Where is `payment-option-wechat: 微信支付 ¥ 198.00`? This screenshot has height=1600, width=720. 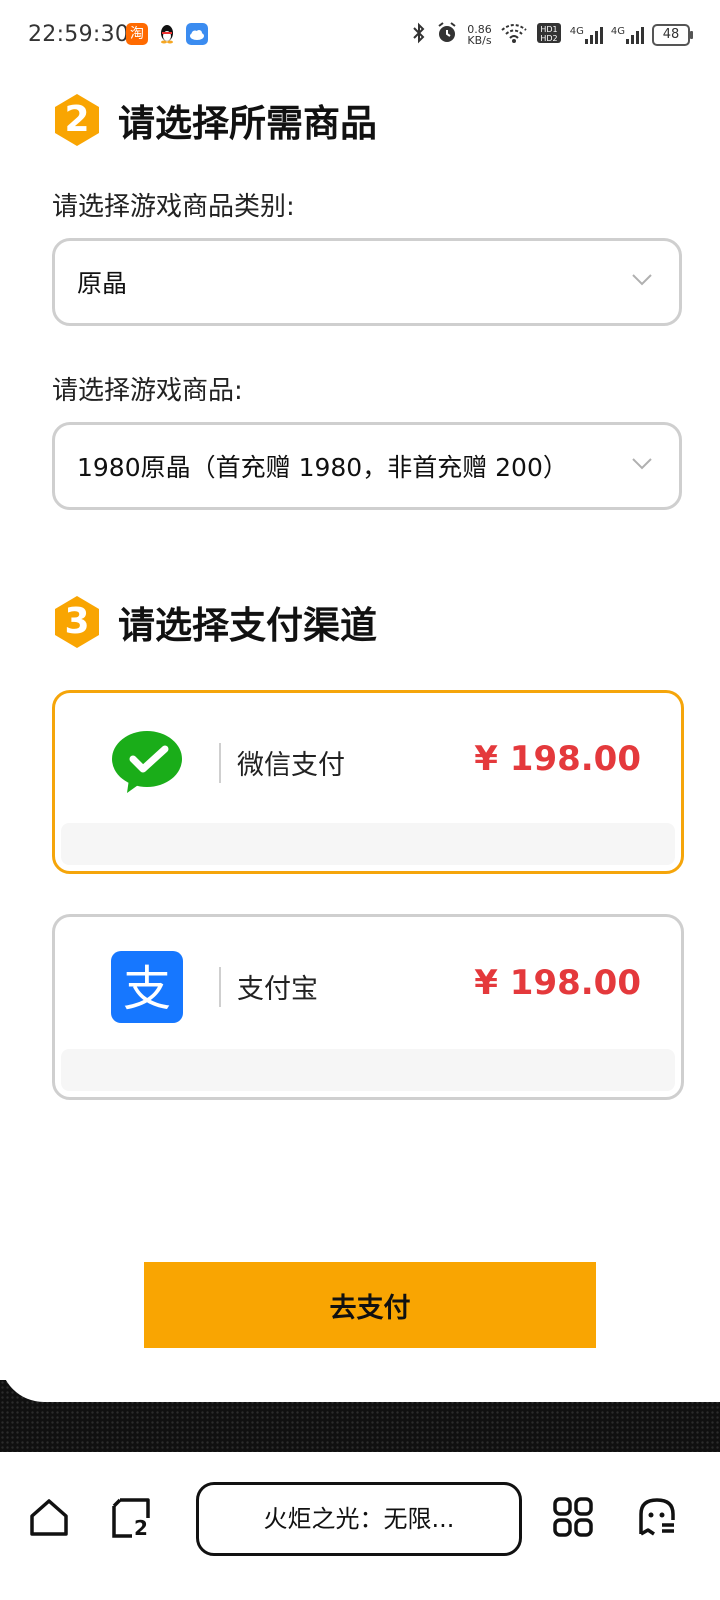
payment-option-wechat: 微信支付 ¥ 198.00 is located at coordinates (368, 782).